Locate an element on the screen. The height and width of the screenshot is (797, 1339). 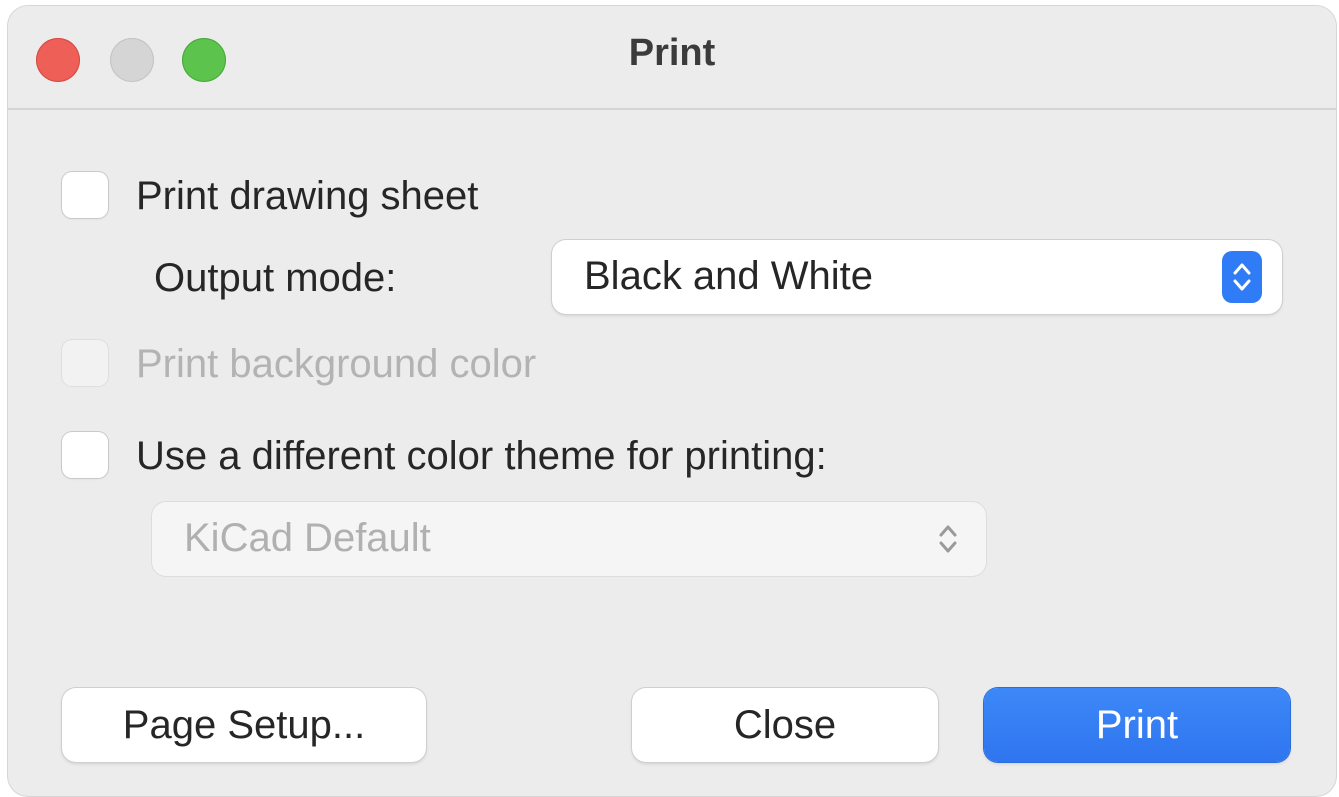
title-bar: Print is located at coordinates (672, 58).